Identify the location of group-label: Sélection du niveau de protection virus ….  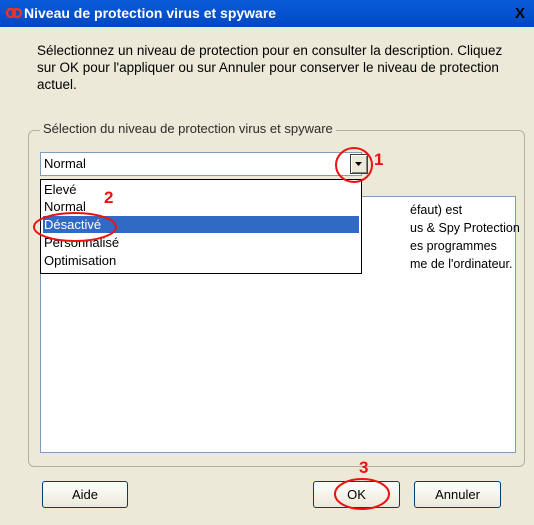
(188, 128).